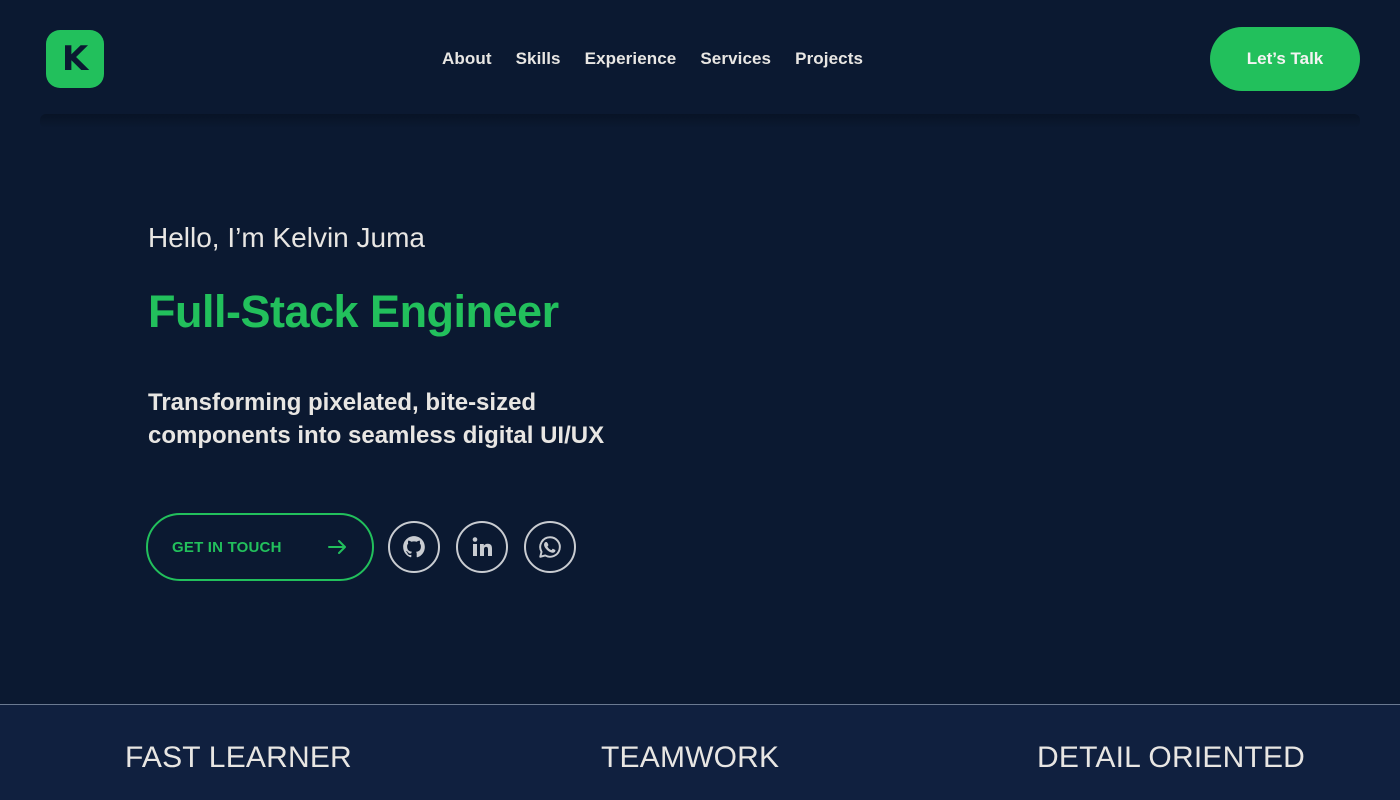  What do you see at coordinates (700, 121) in the screenshot?
I see `header-shadow` at bounding box center [700, 121].